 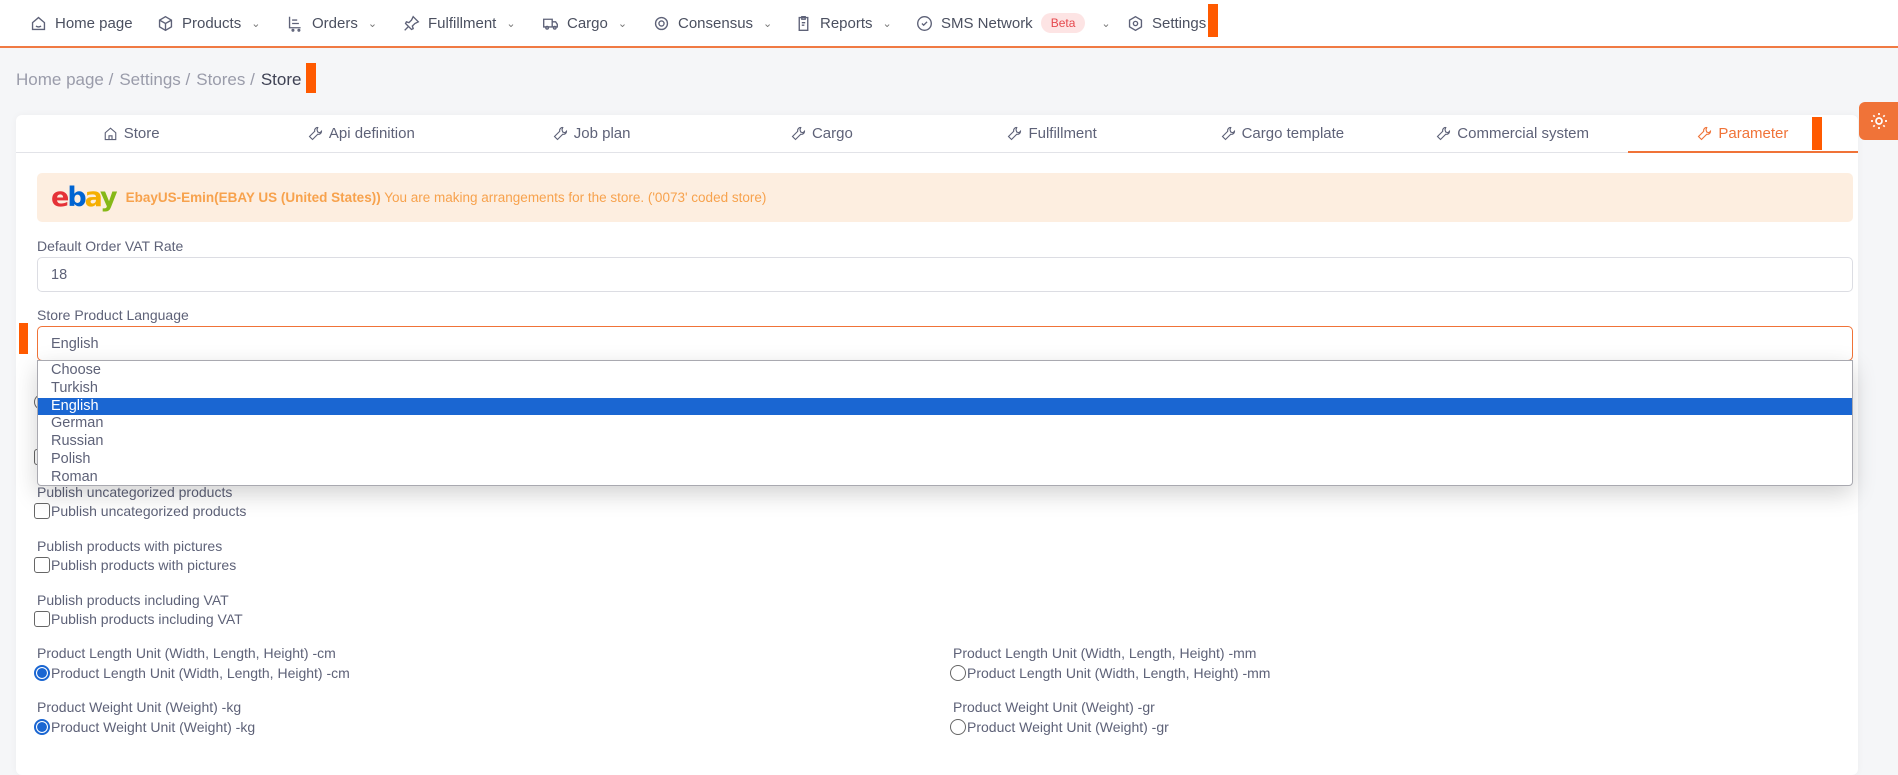 What do you see at coordinates (225, 80) in the screenshot?
I see `breadcrumb-stores: Stores /` at bounding box center [225, 80].